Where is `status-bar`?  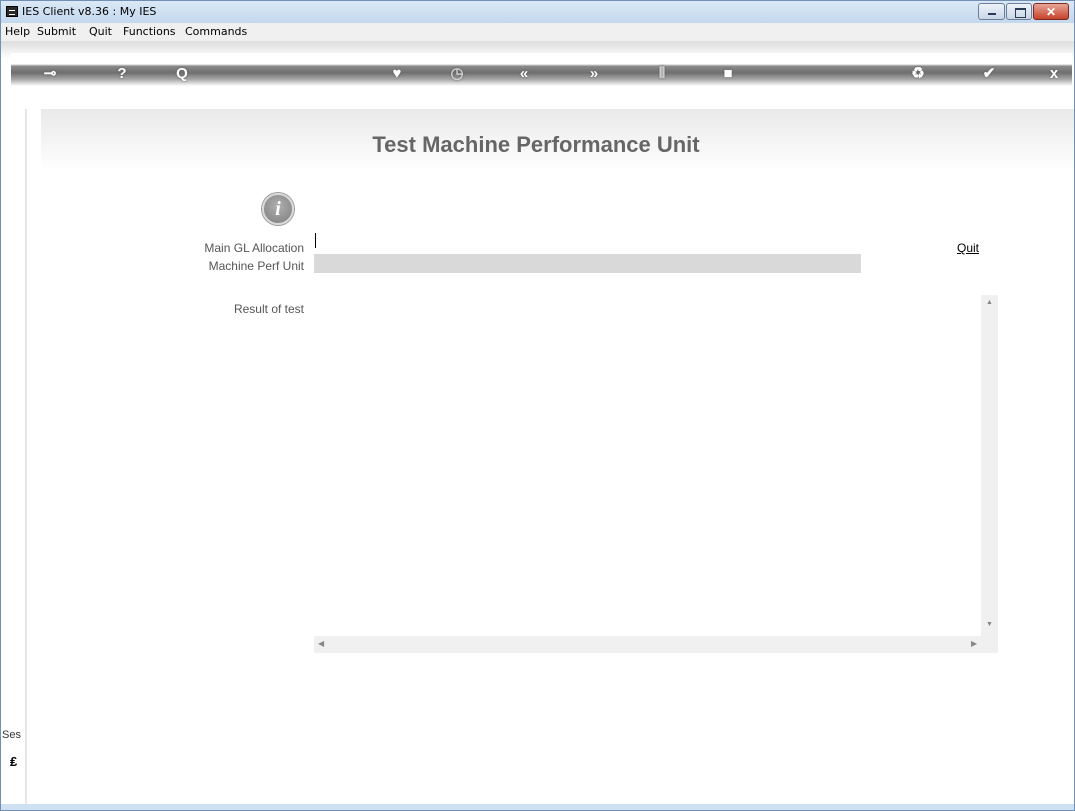 status-bar is located at coordinates (537, 807).